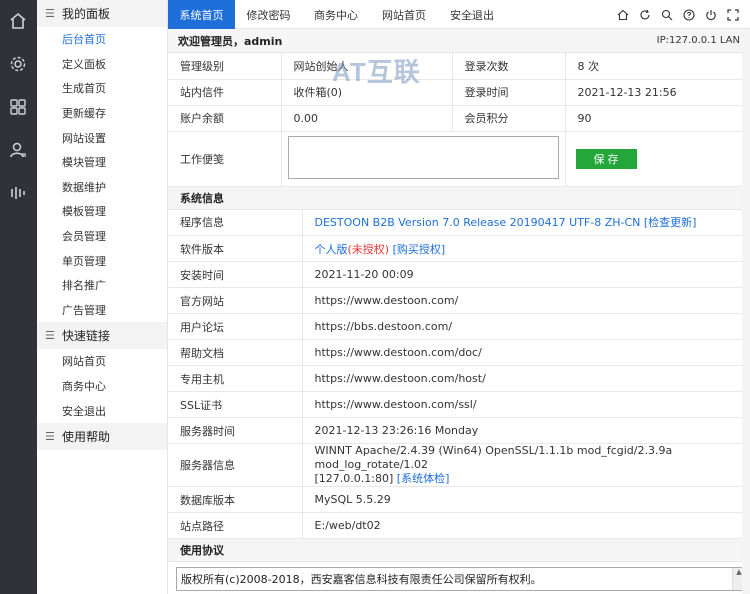 The height and width of the screenshot is (594, 750). I want to click on cell-label: 软件版本, so click(235, 248).